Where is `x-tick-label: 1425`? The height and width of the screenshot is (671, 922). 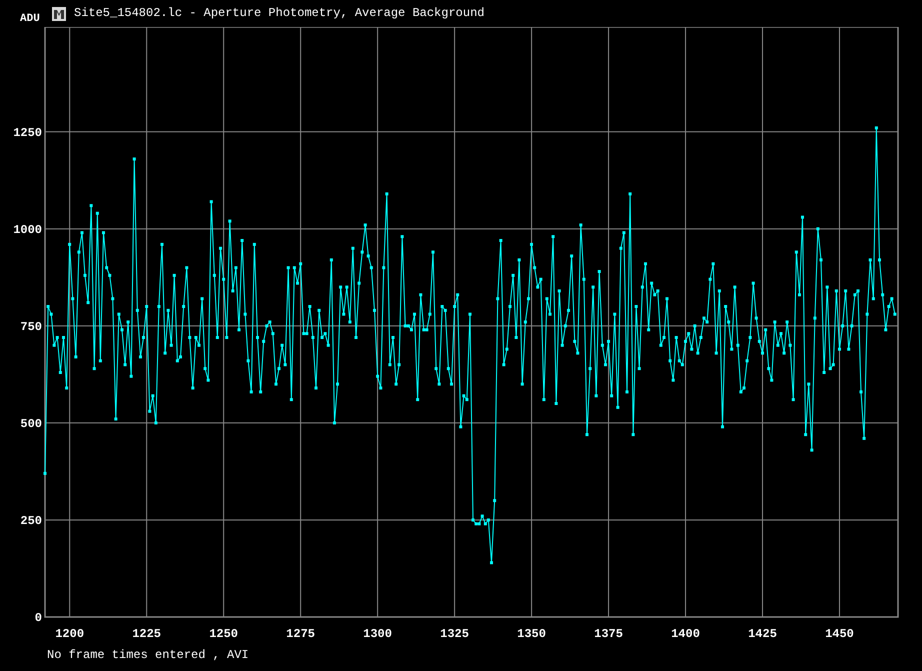
x-tick-label: 1425 is located at coordinates (762, 634).